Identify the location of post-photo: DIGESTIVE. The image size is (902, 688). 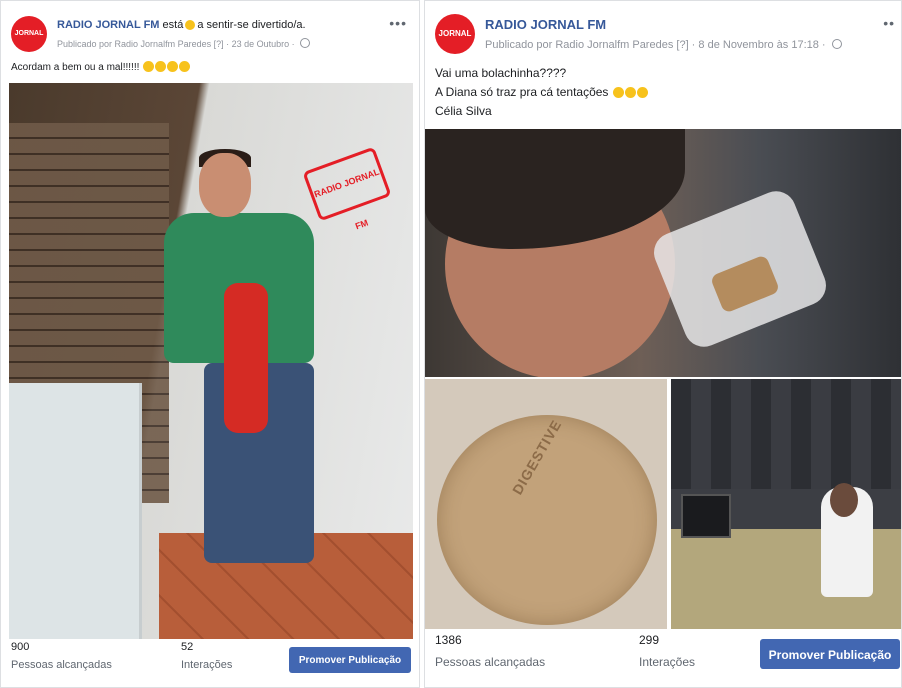
(546, 504).